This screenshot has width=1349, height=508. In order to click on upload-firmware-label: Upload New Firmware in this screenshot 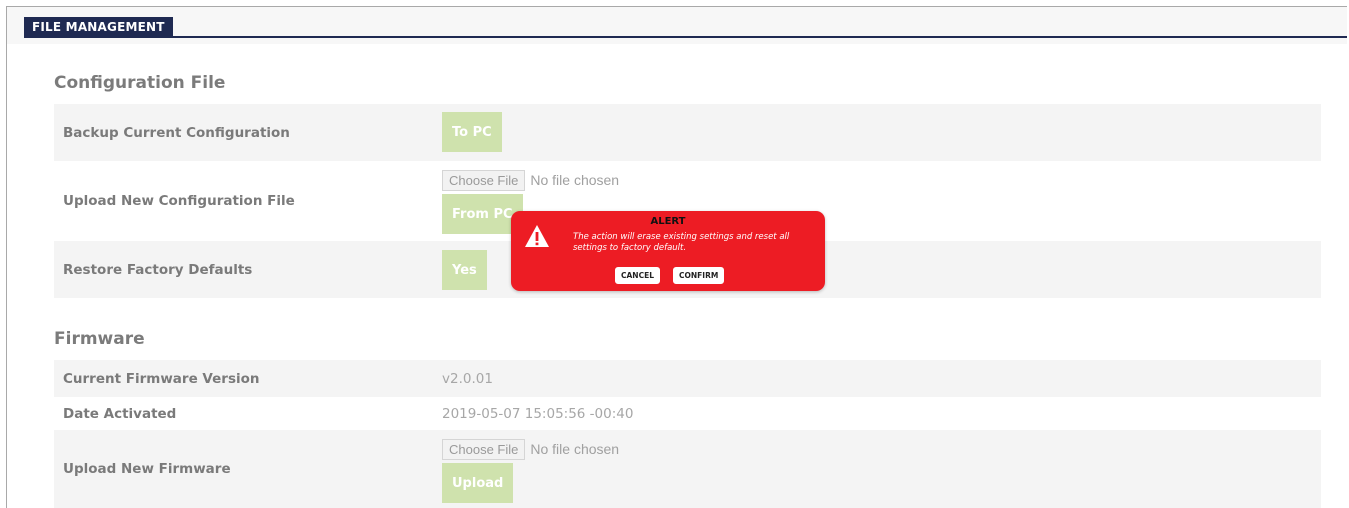, I will do `click(147, 469)`.